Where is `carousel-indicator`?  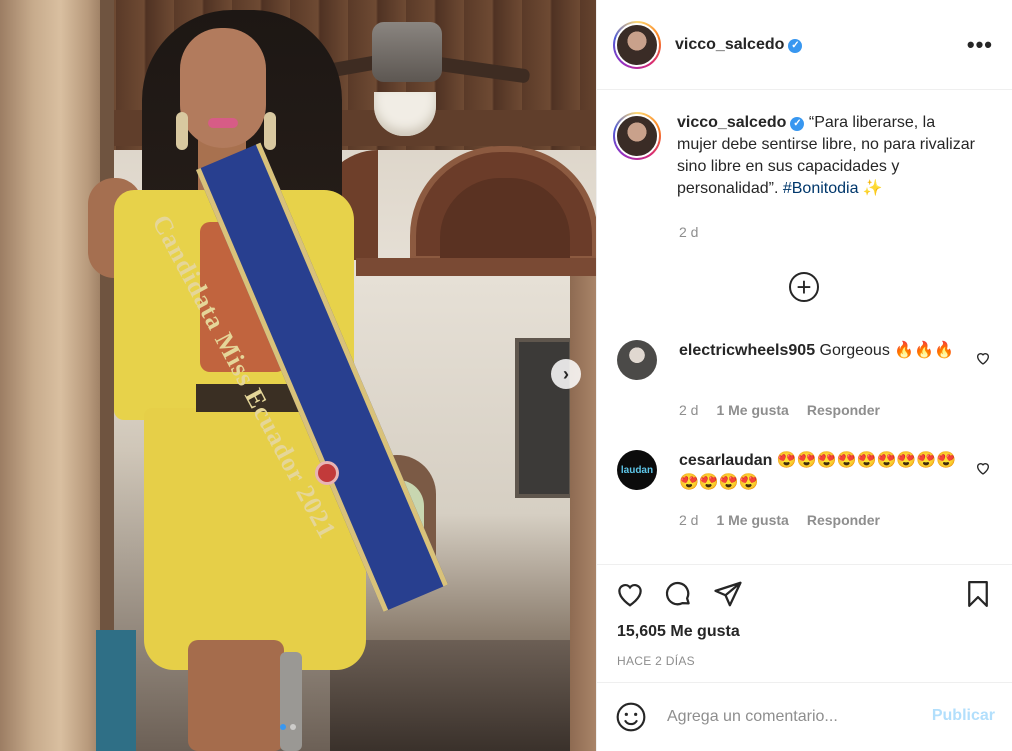 carousel-indicator is located at coordinates (288, 727).